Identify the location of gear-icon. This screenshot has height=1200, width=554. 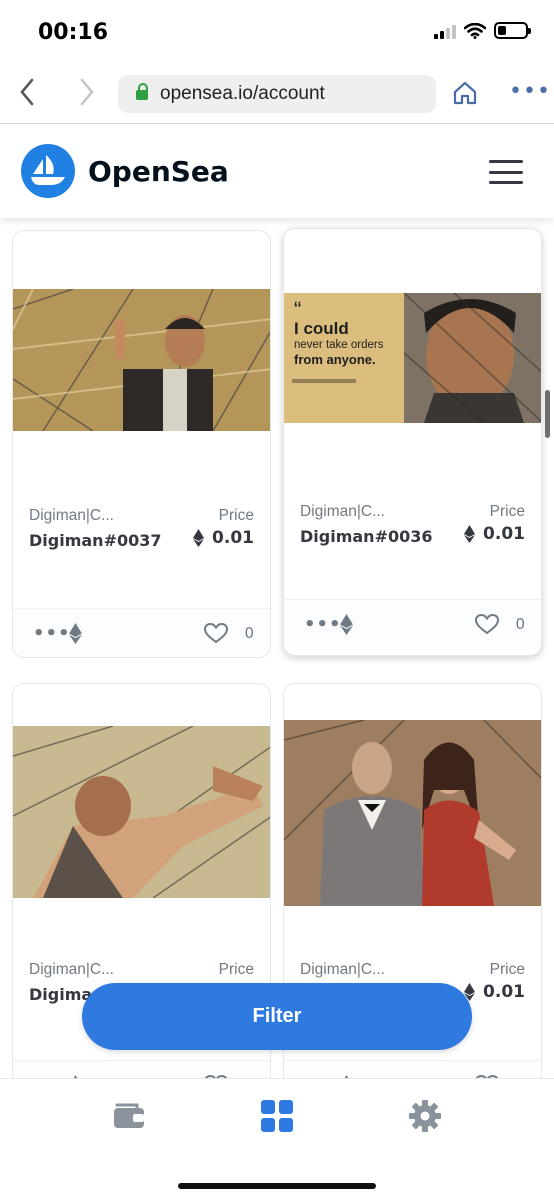
(425, 1116).